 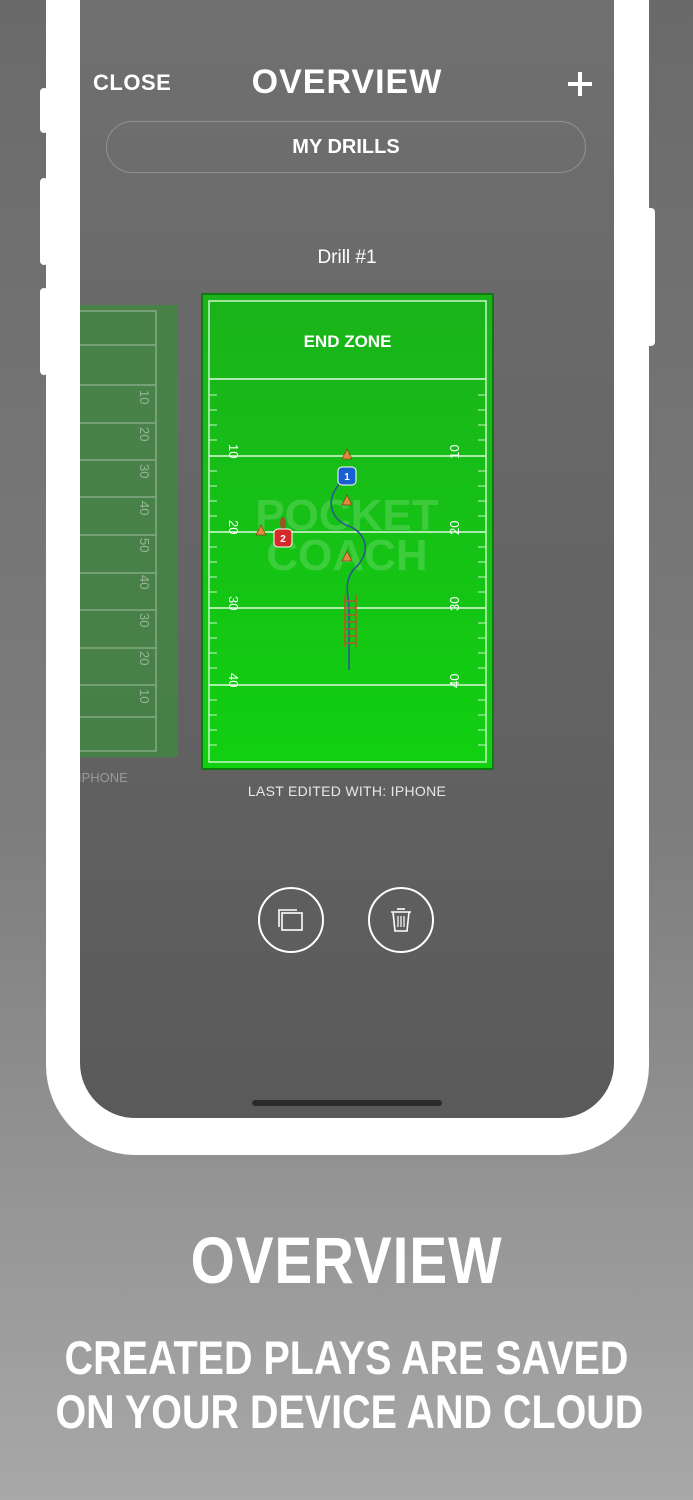 I want to click on player-1-marker: 1, so click(x=347, y=476).